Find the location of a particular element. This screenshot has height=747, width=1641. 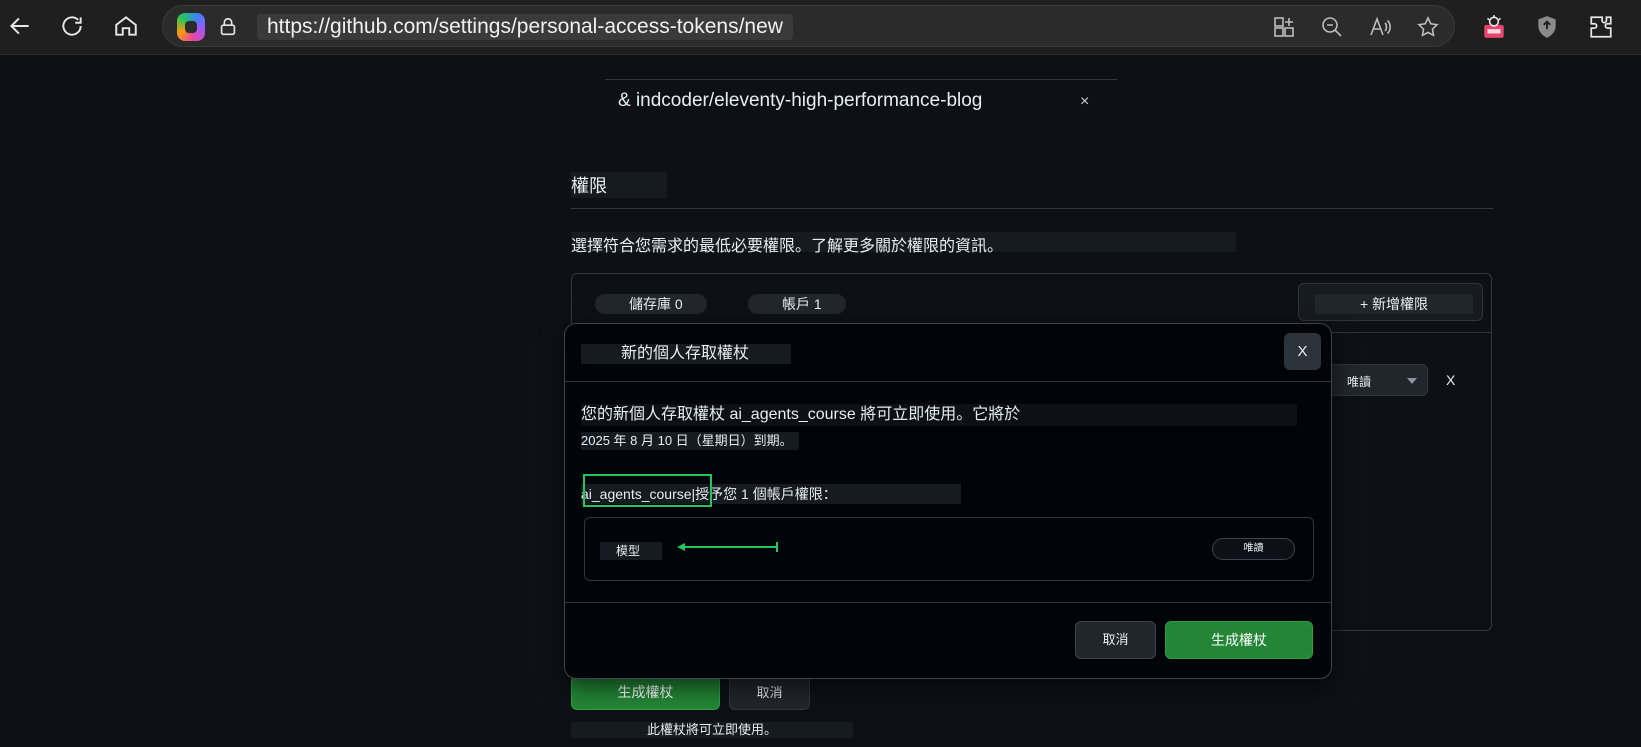

permission-name: 模型 is located at coordinates (631, 551).